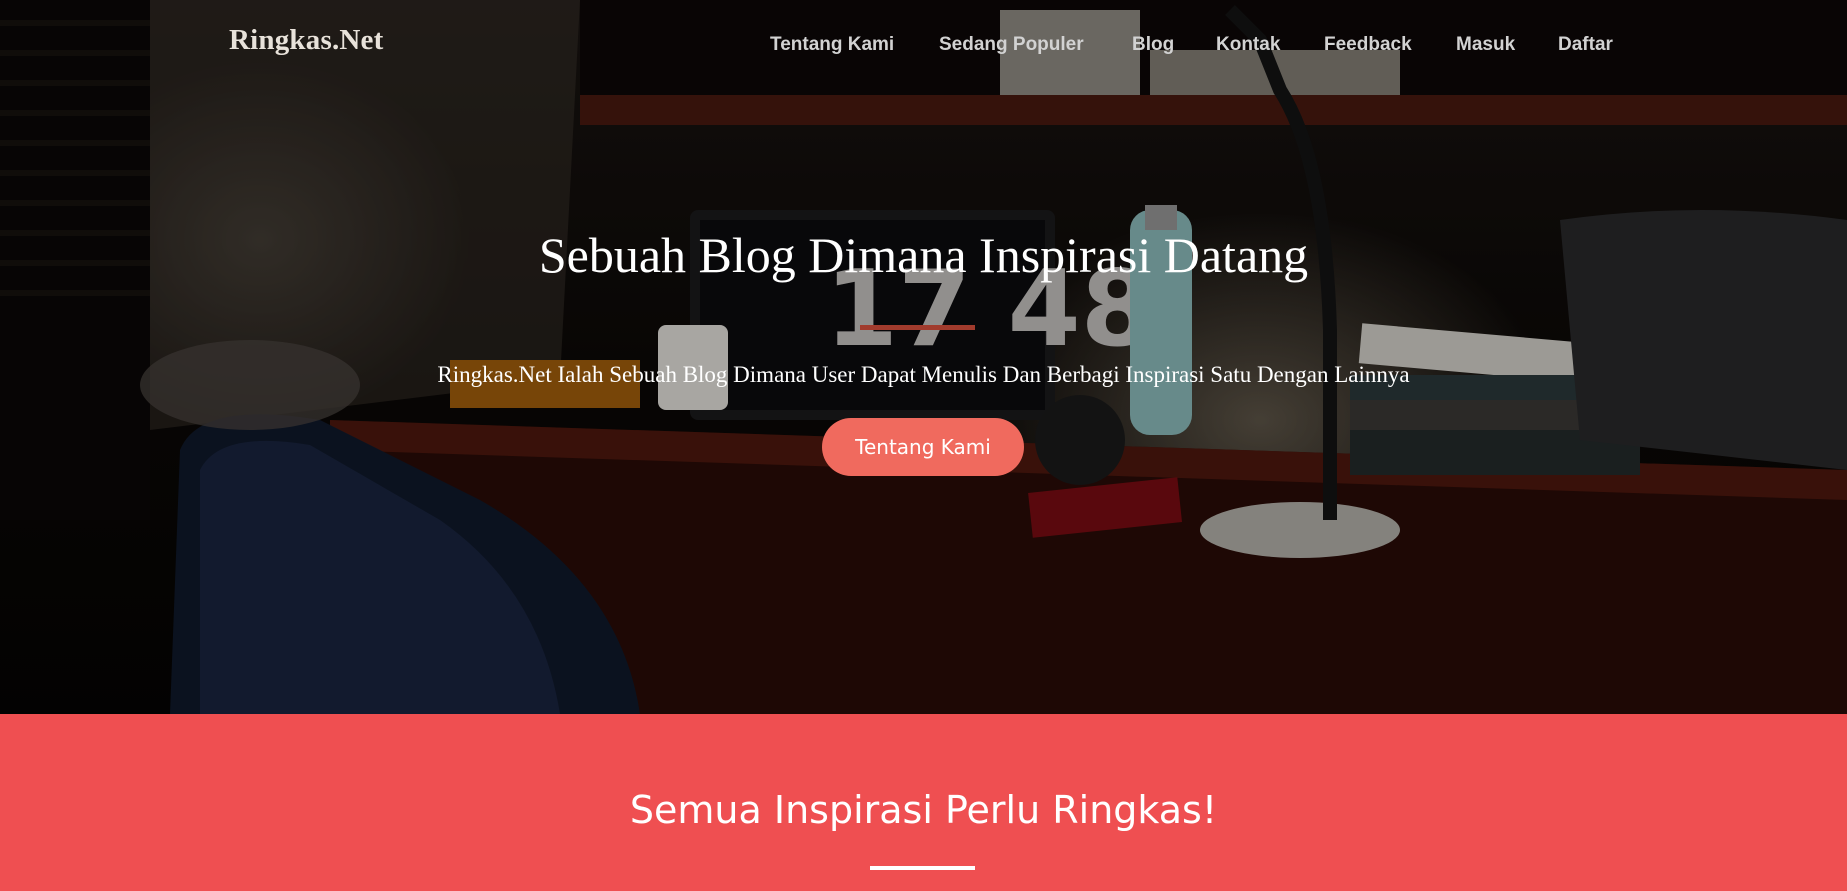 Image resolution: width=1847 pixels, height=891 pixels. I want to click on nav-item-feedback: Feedback, so click(1368, 45).